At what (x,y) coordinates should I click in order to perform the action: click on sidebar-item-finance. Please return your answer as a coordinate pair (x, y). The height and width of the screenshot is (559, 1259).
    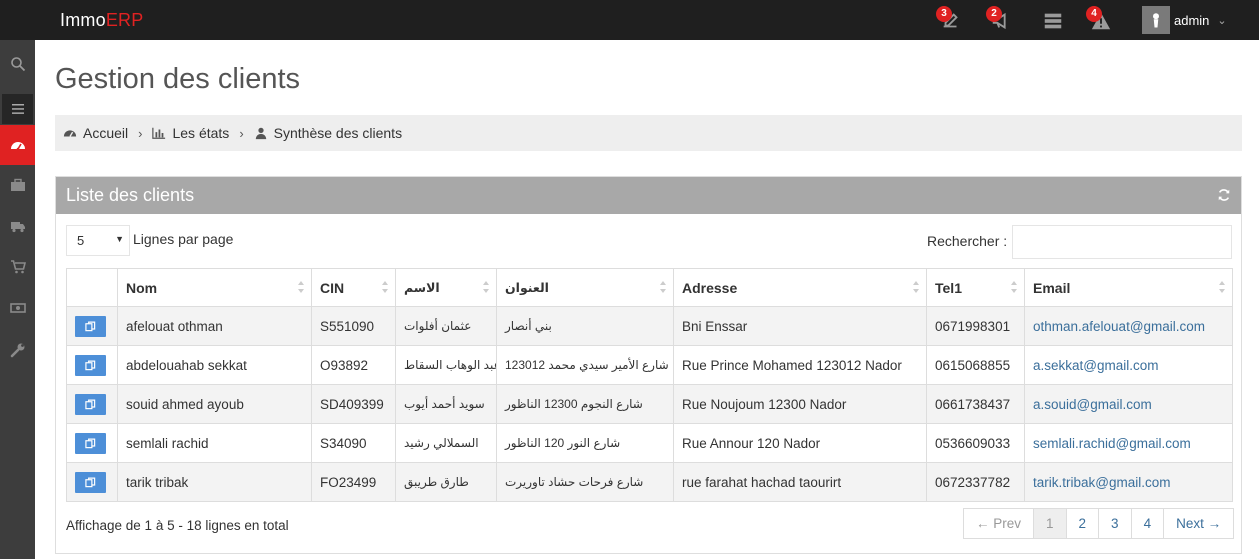
    Looking at the image, I should click on (17, 308).